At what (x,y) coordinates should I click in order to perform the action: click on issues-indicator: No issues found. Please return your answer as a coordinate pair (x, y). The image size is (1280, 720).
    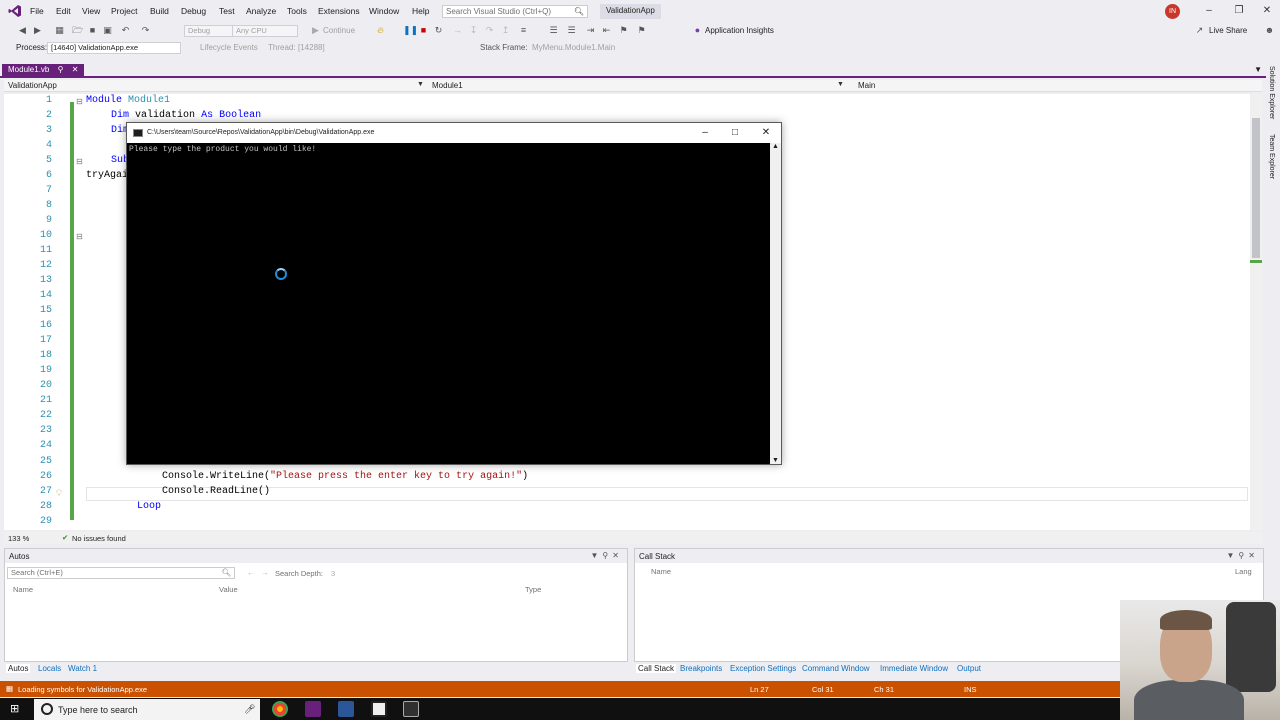
    Looking at the image, I should click on (99, 538).